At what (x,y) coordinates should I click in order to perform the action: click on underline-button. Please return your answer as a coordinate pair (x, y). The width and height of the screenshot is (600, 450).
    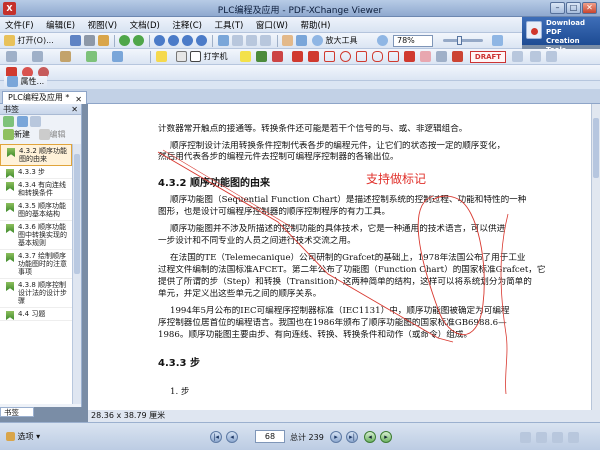
    Looking at the image, I should click on (261, 57).